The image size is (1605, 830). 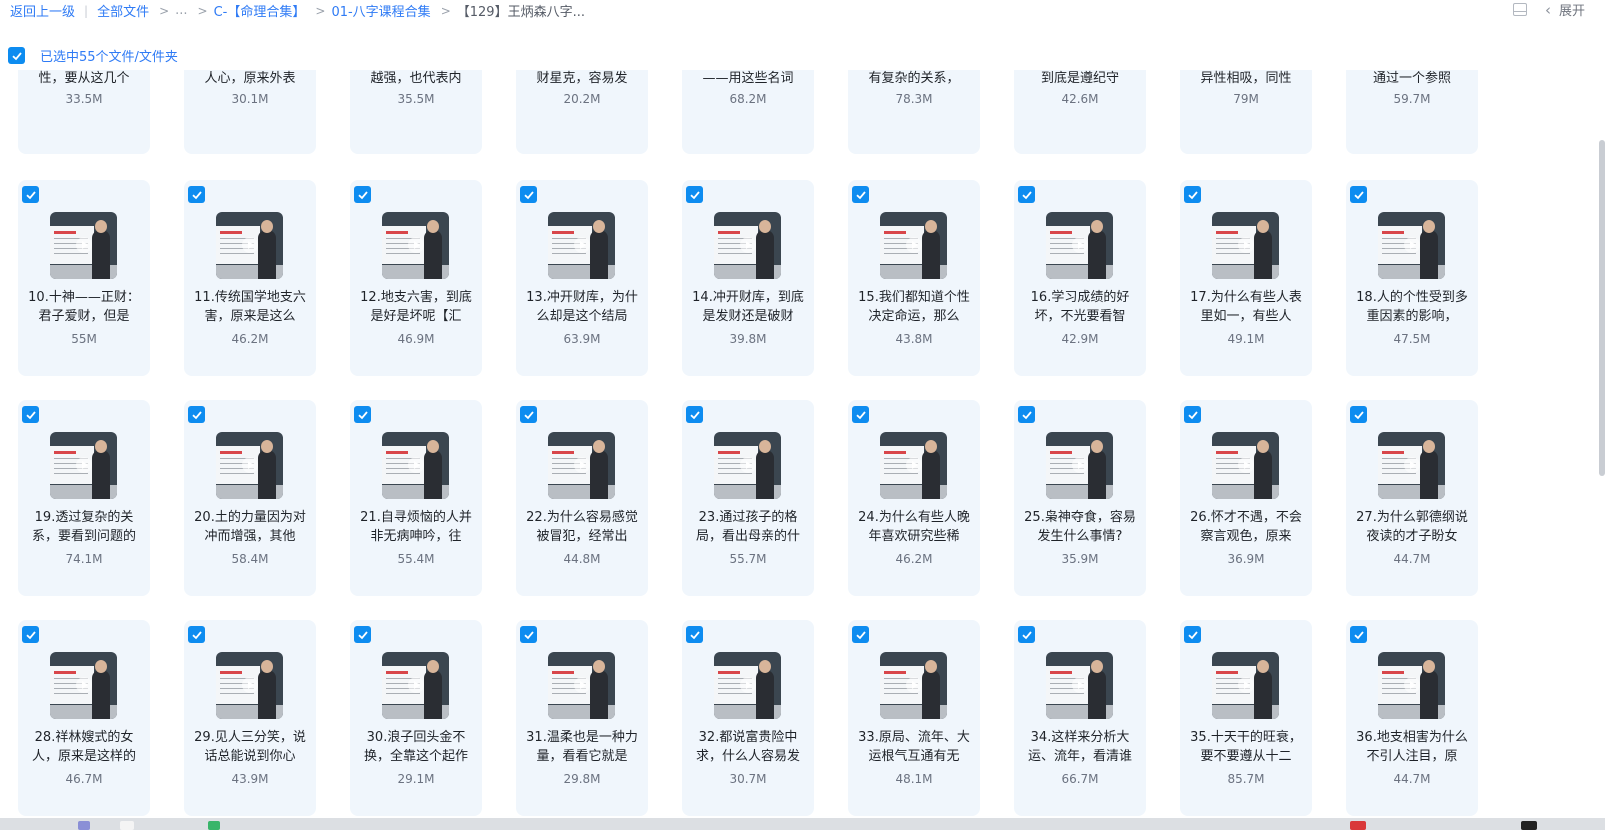 What do you see at coordinates (582, 718) in the screenshot?
I see `file-card: 31.温柔也是一种力 量，看看它就是 29.8M` at bounding box center [582, 718].